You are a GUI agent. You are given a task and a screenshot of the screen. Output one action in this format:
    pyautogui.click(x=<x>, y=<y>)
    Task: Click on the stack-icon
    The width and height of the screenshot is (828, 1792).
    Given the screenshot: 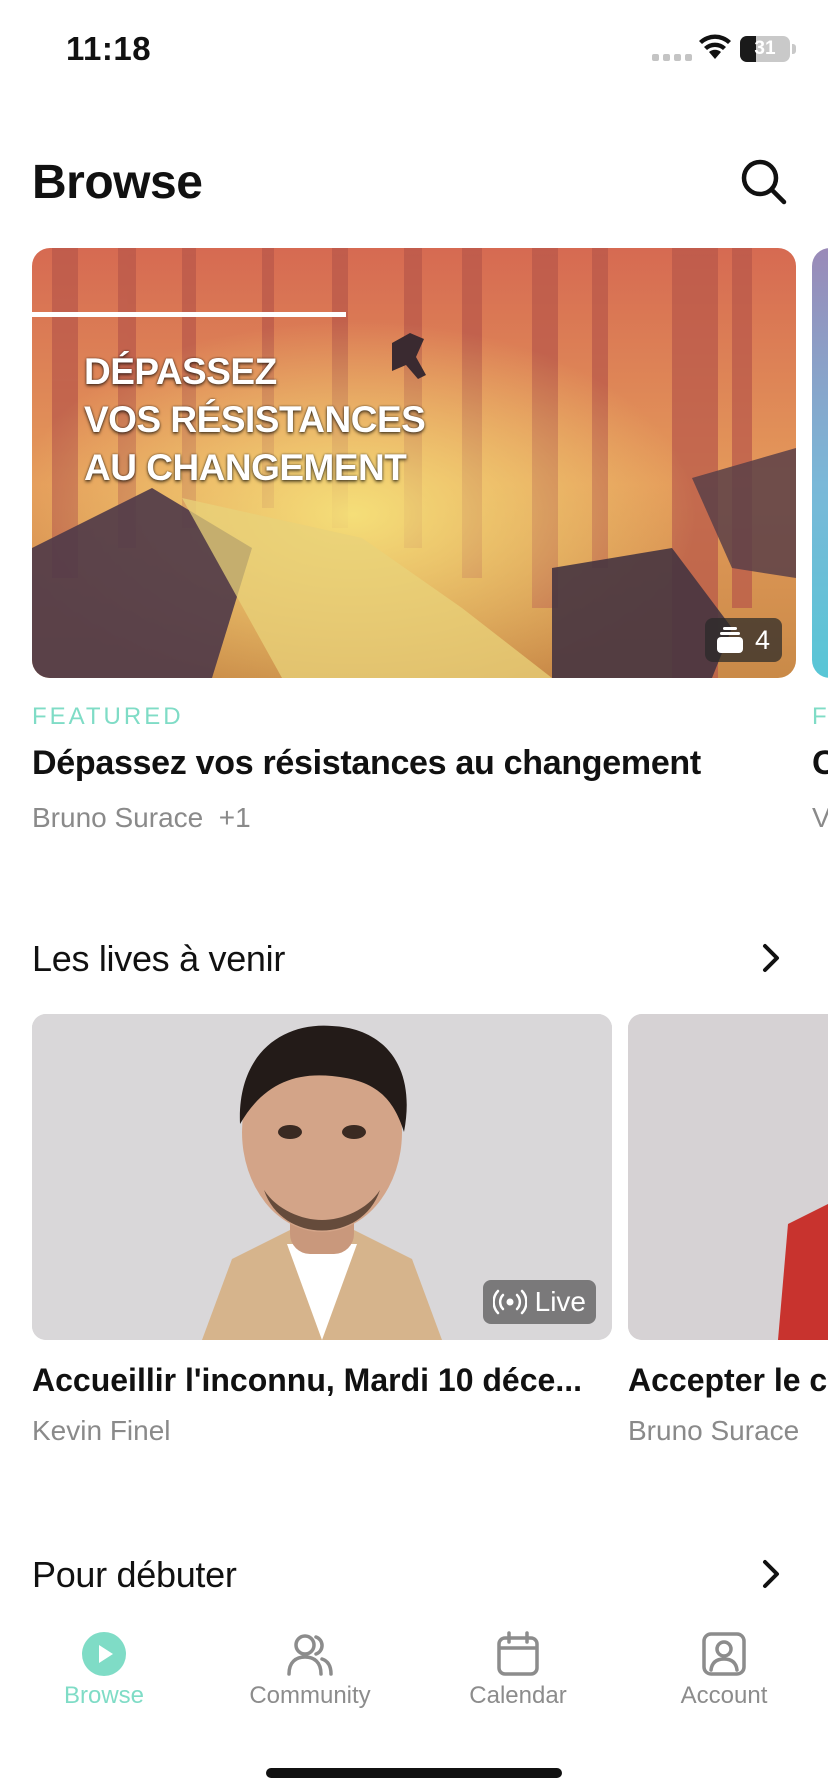 What is the action you would take?
    pyautogui.click(x=729, y=640)
    